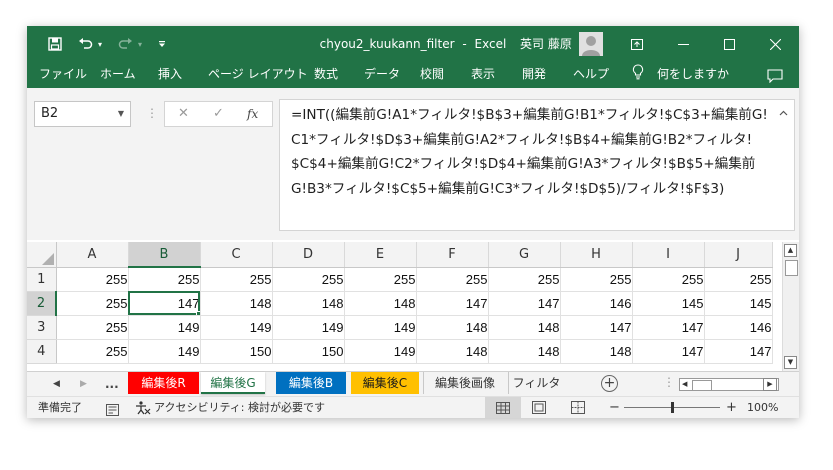  I want to click on cell-i3: 147, so click(668, 327).